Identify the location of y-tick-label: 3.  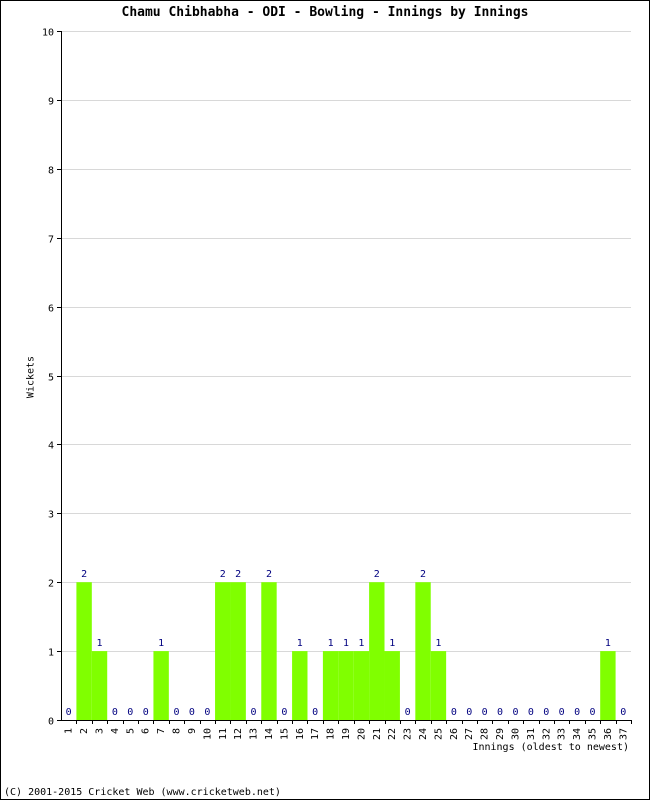
(51, 515).